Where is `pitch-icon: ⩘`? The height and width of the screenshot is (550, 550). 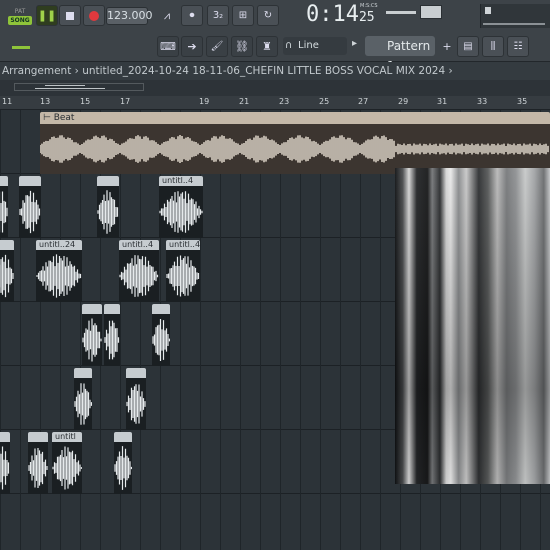
pitch-icon: ⩘ is located at coordinates (167, 15).